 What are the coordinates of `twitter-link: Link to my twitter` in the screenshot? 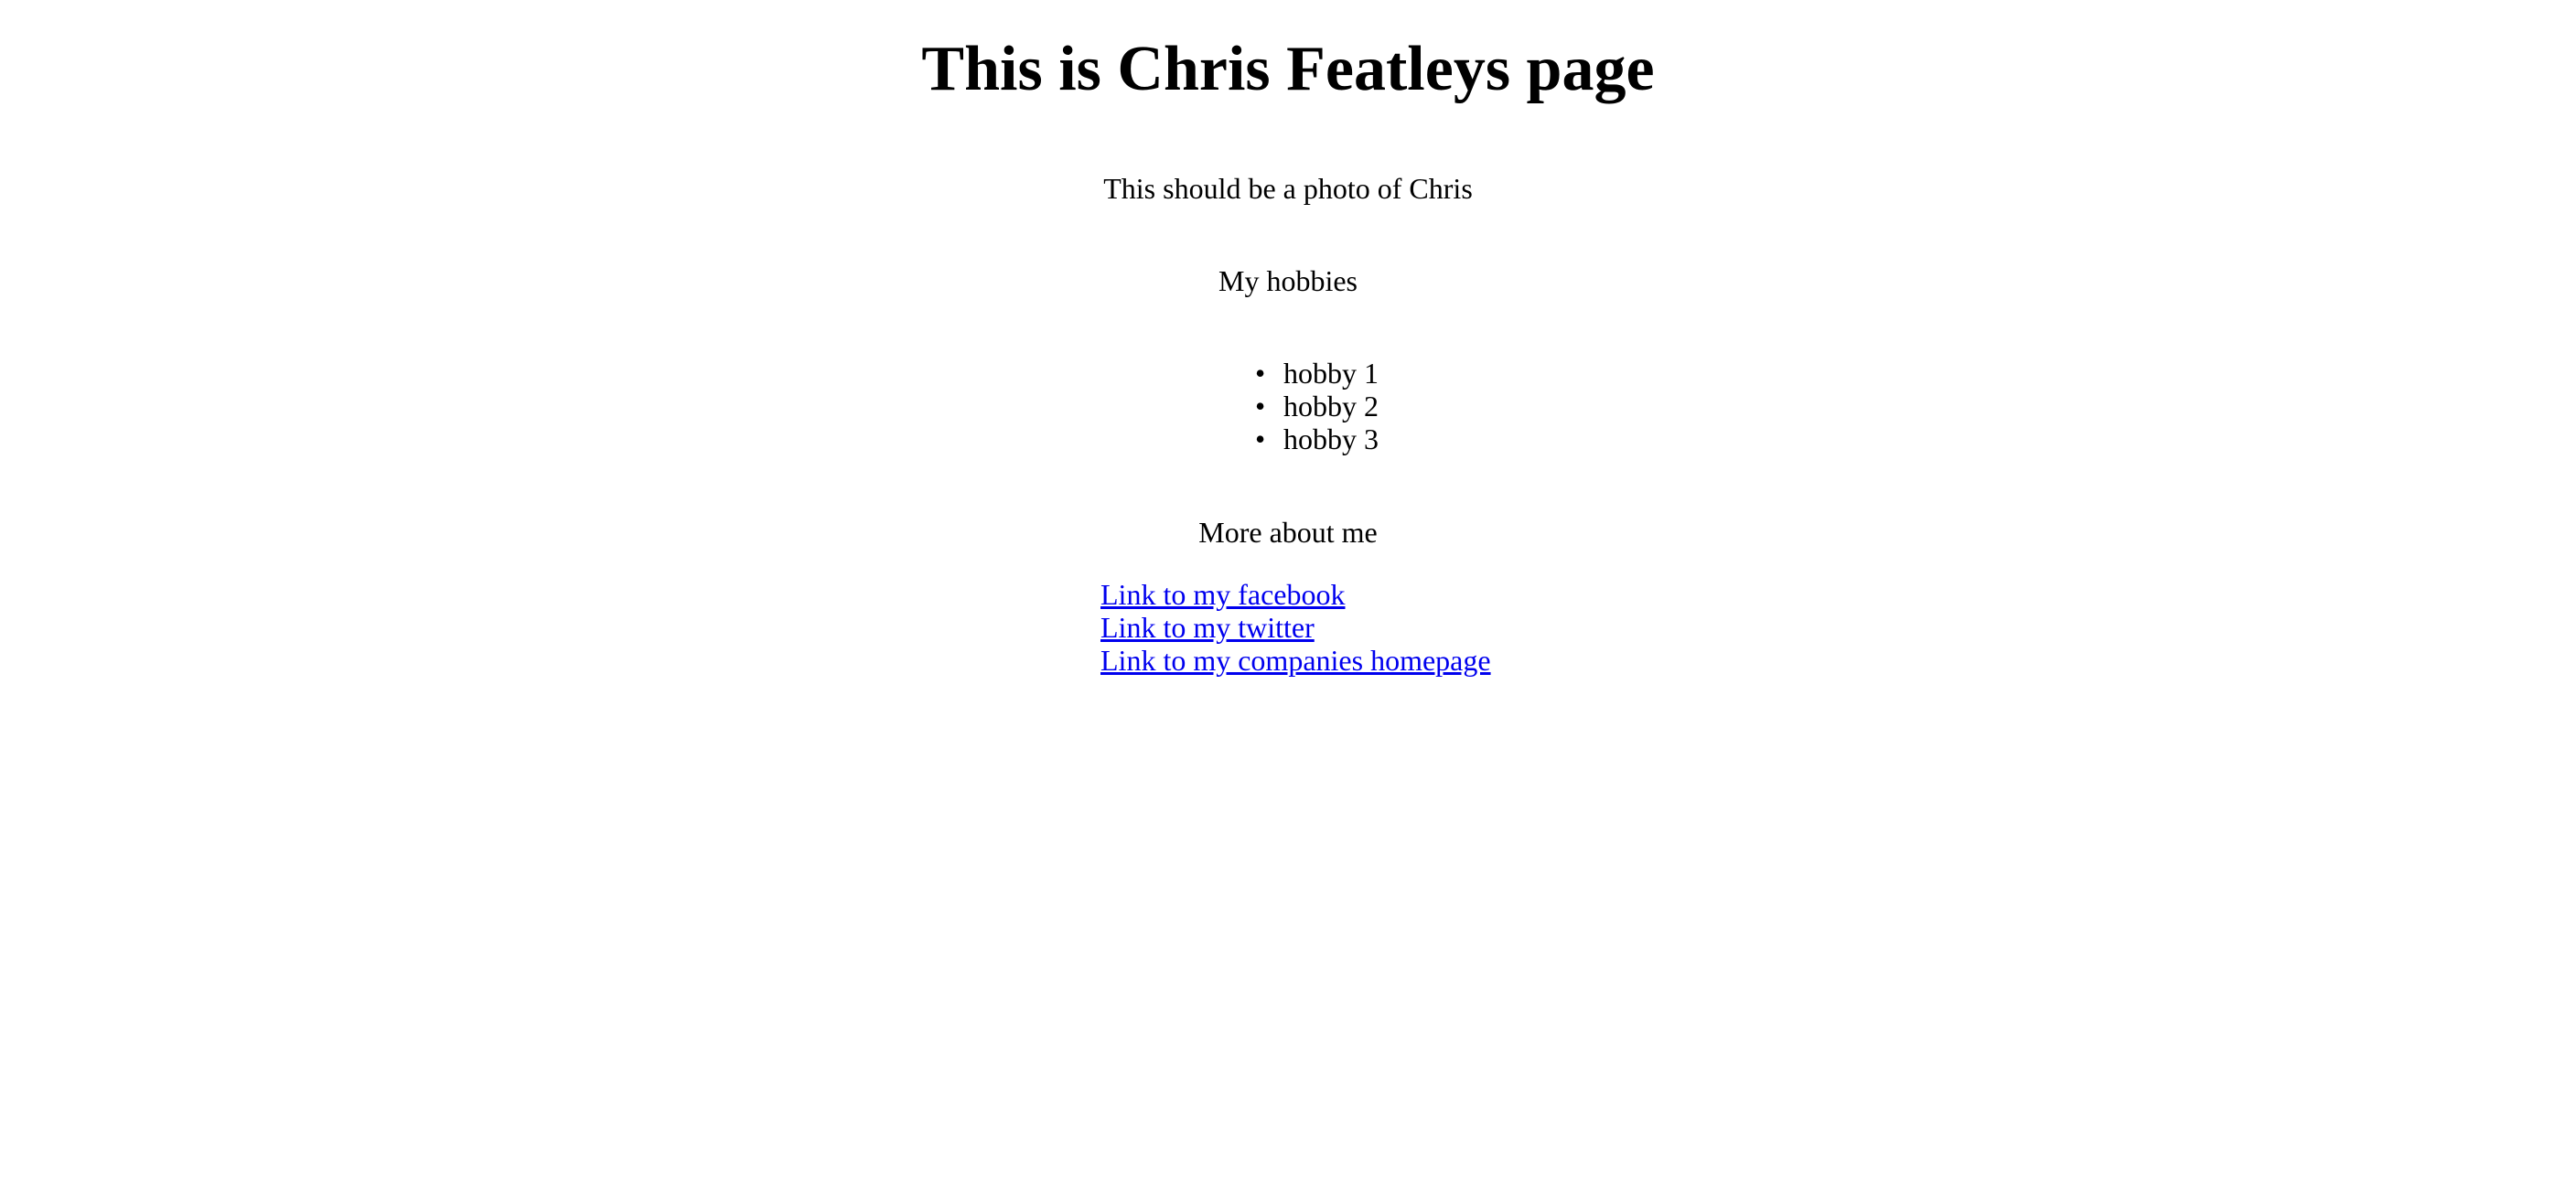 It's located at (1295, 627).